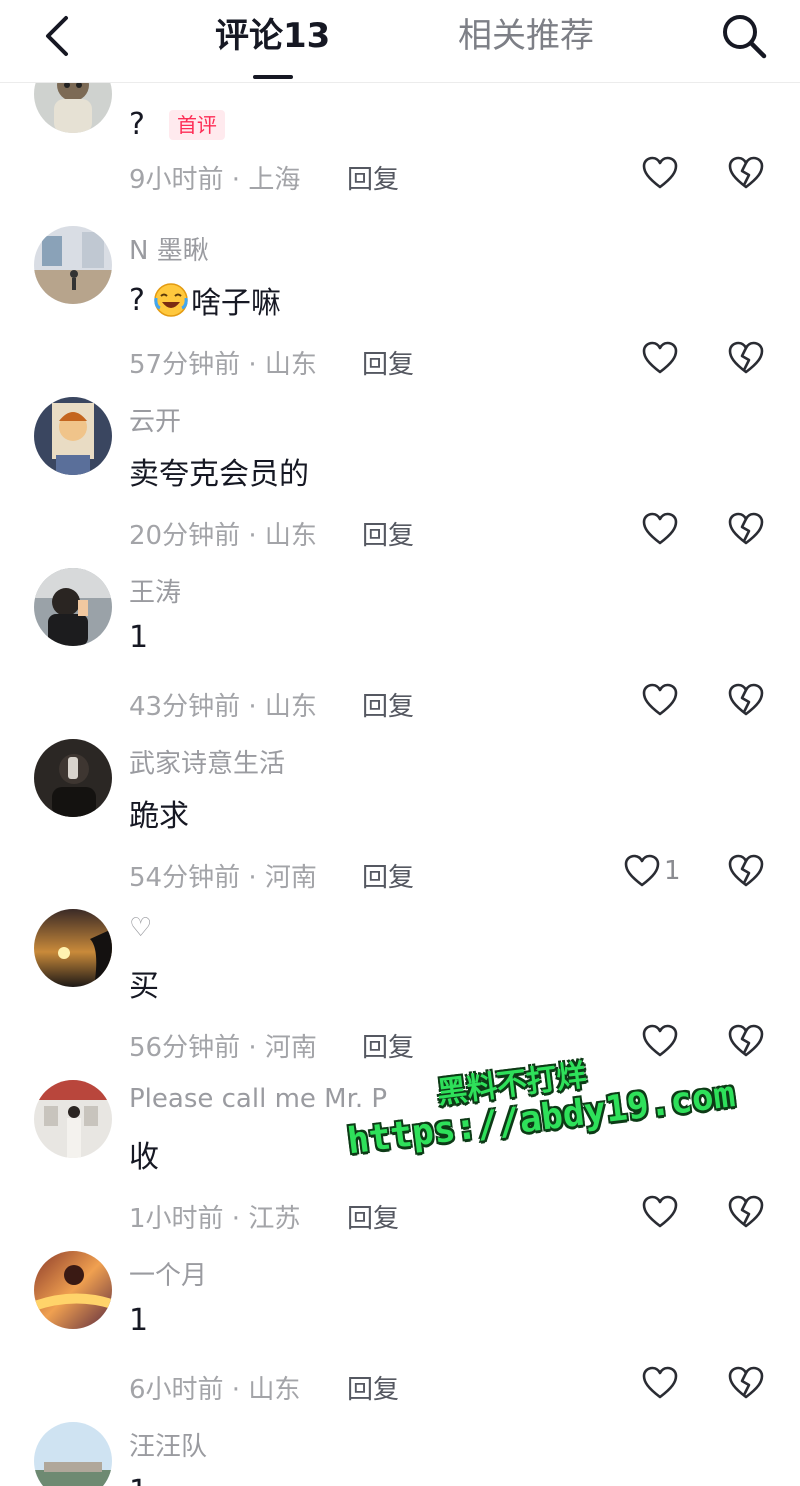 The width and height of the screenshot is (800, 1486). What do you see at coordinates (171, 300) in the screenshot?
I see `crying-laughing-emoji-icon` at bounding box center [171, 300].